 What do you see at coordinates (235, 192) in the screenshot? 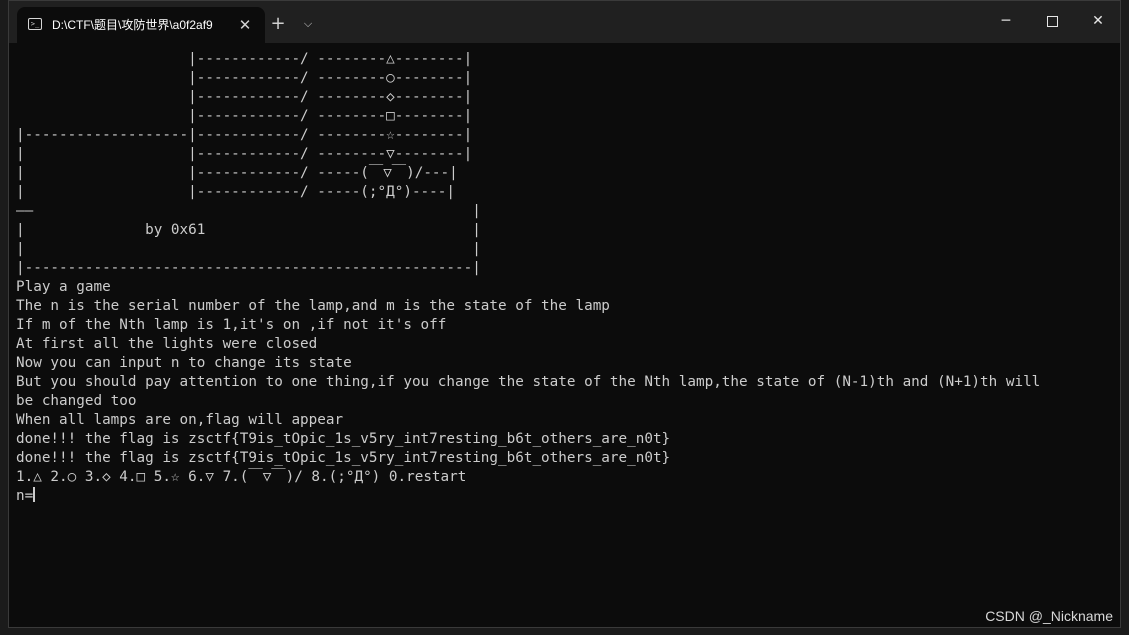
I see `terminal-line: | |------------/ -----(;°Д°)----|` at bounding box center [235, 192].